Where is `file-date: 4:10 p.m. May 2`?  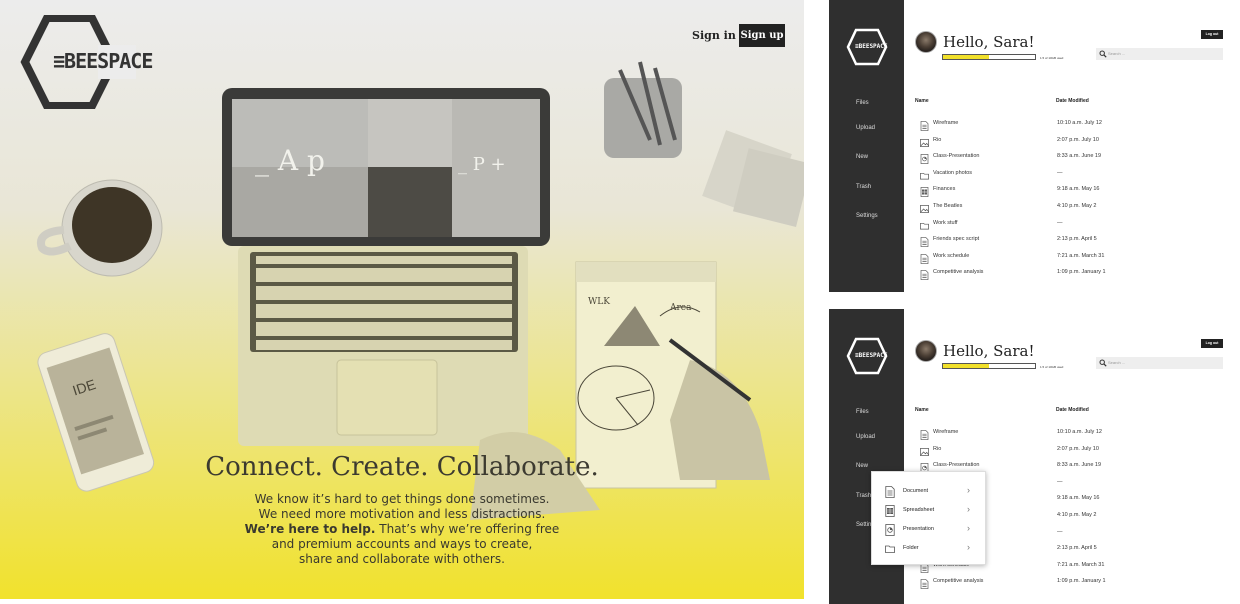
file-date: 4:10 p.m. May 2 is located at coordinates (1077, 206).